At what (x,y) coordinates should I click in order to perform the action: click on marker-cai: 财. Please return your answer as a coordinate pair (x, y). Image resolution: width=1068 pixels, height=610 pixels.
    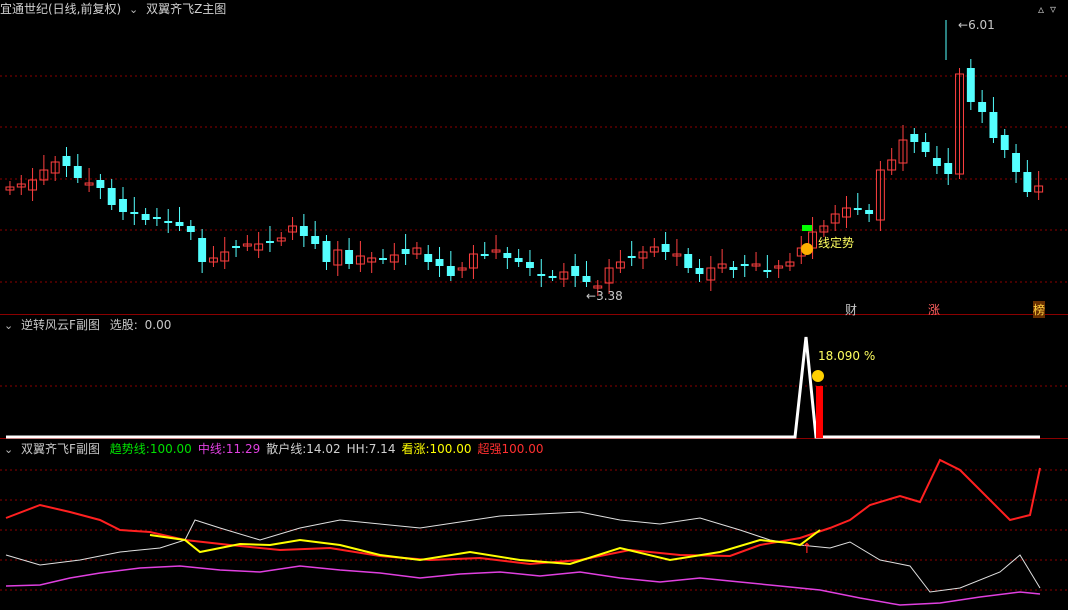
    Looking at the image, I should click on (851, 309).